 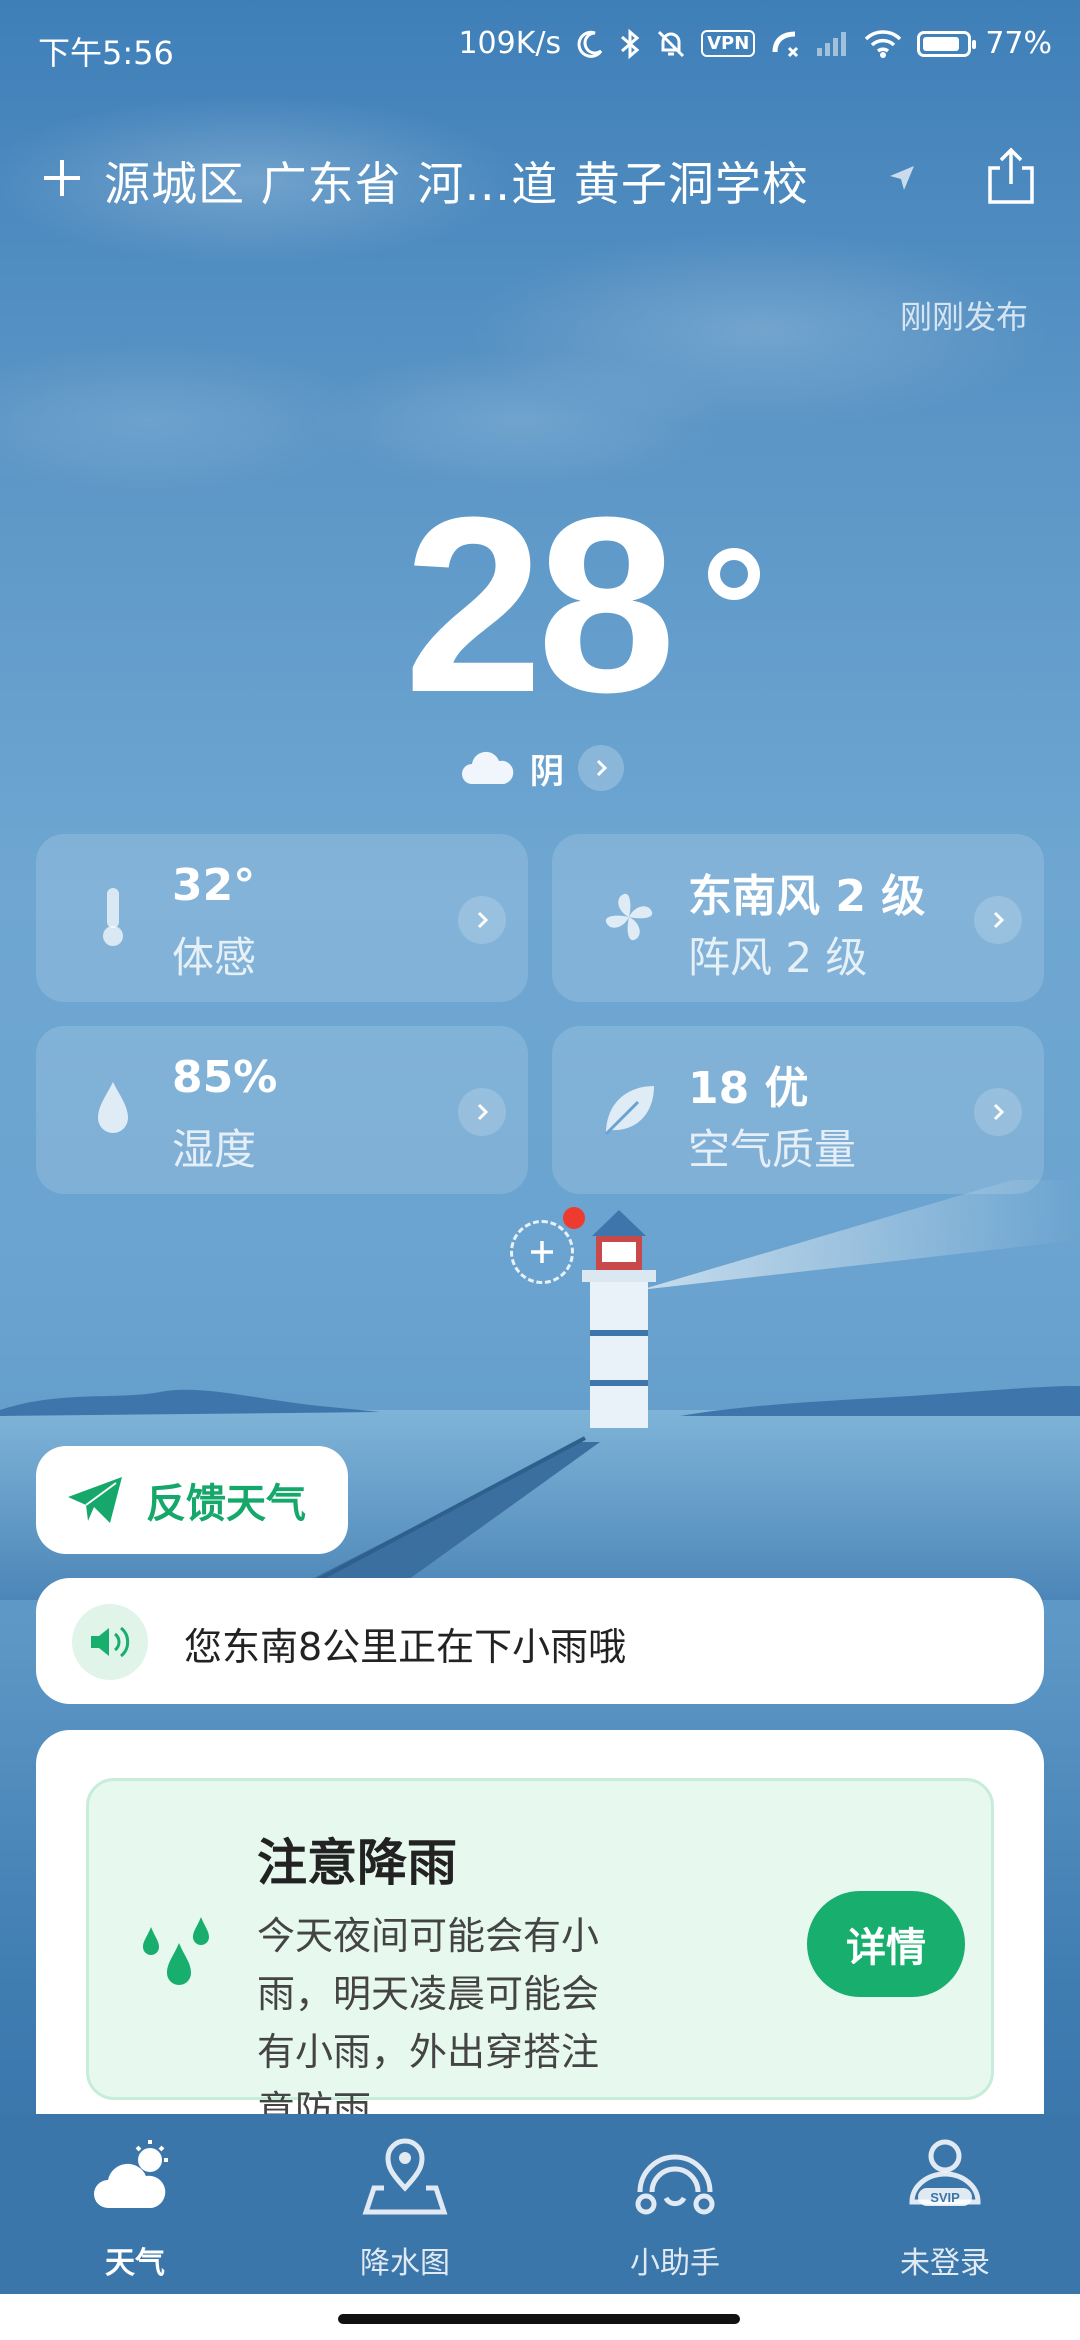 What do you see at coordinates (282, 1110) in the screenshot?
I see `humidity-card: 85% 湿度` at bounding box center [282, 1110].